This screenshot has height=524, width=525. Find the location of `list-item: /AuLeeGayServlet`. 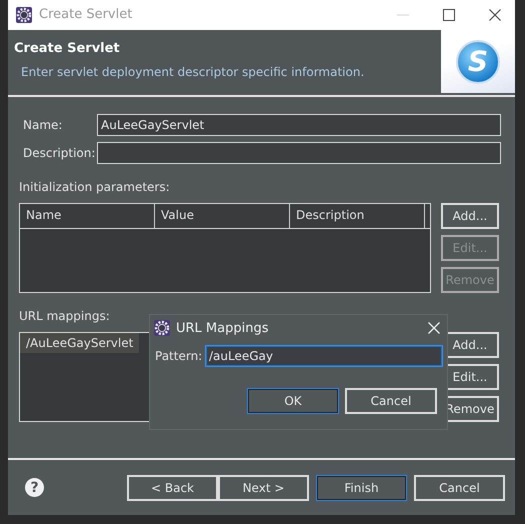

list-item: /AuLeeGayServlet is located at coordinates (80, 343).